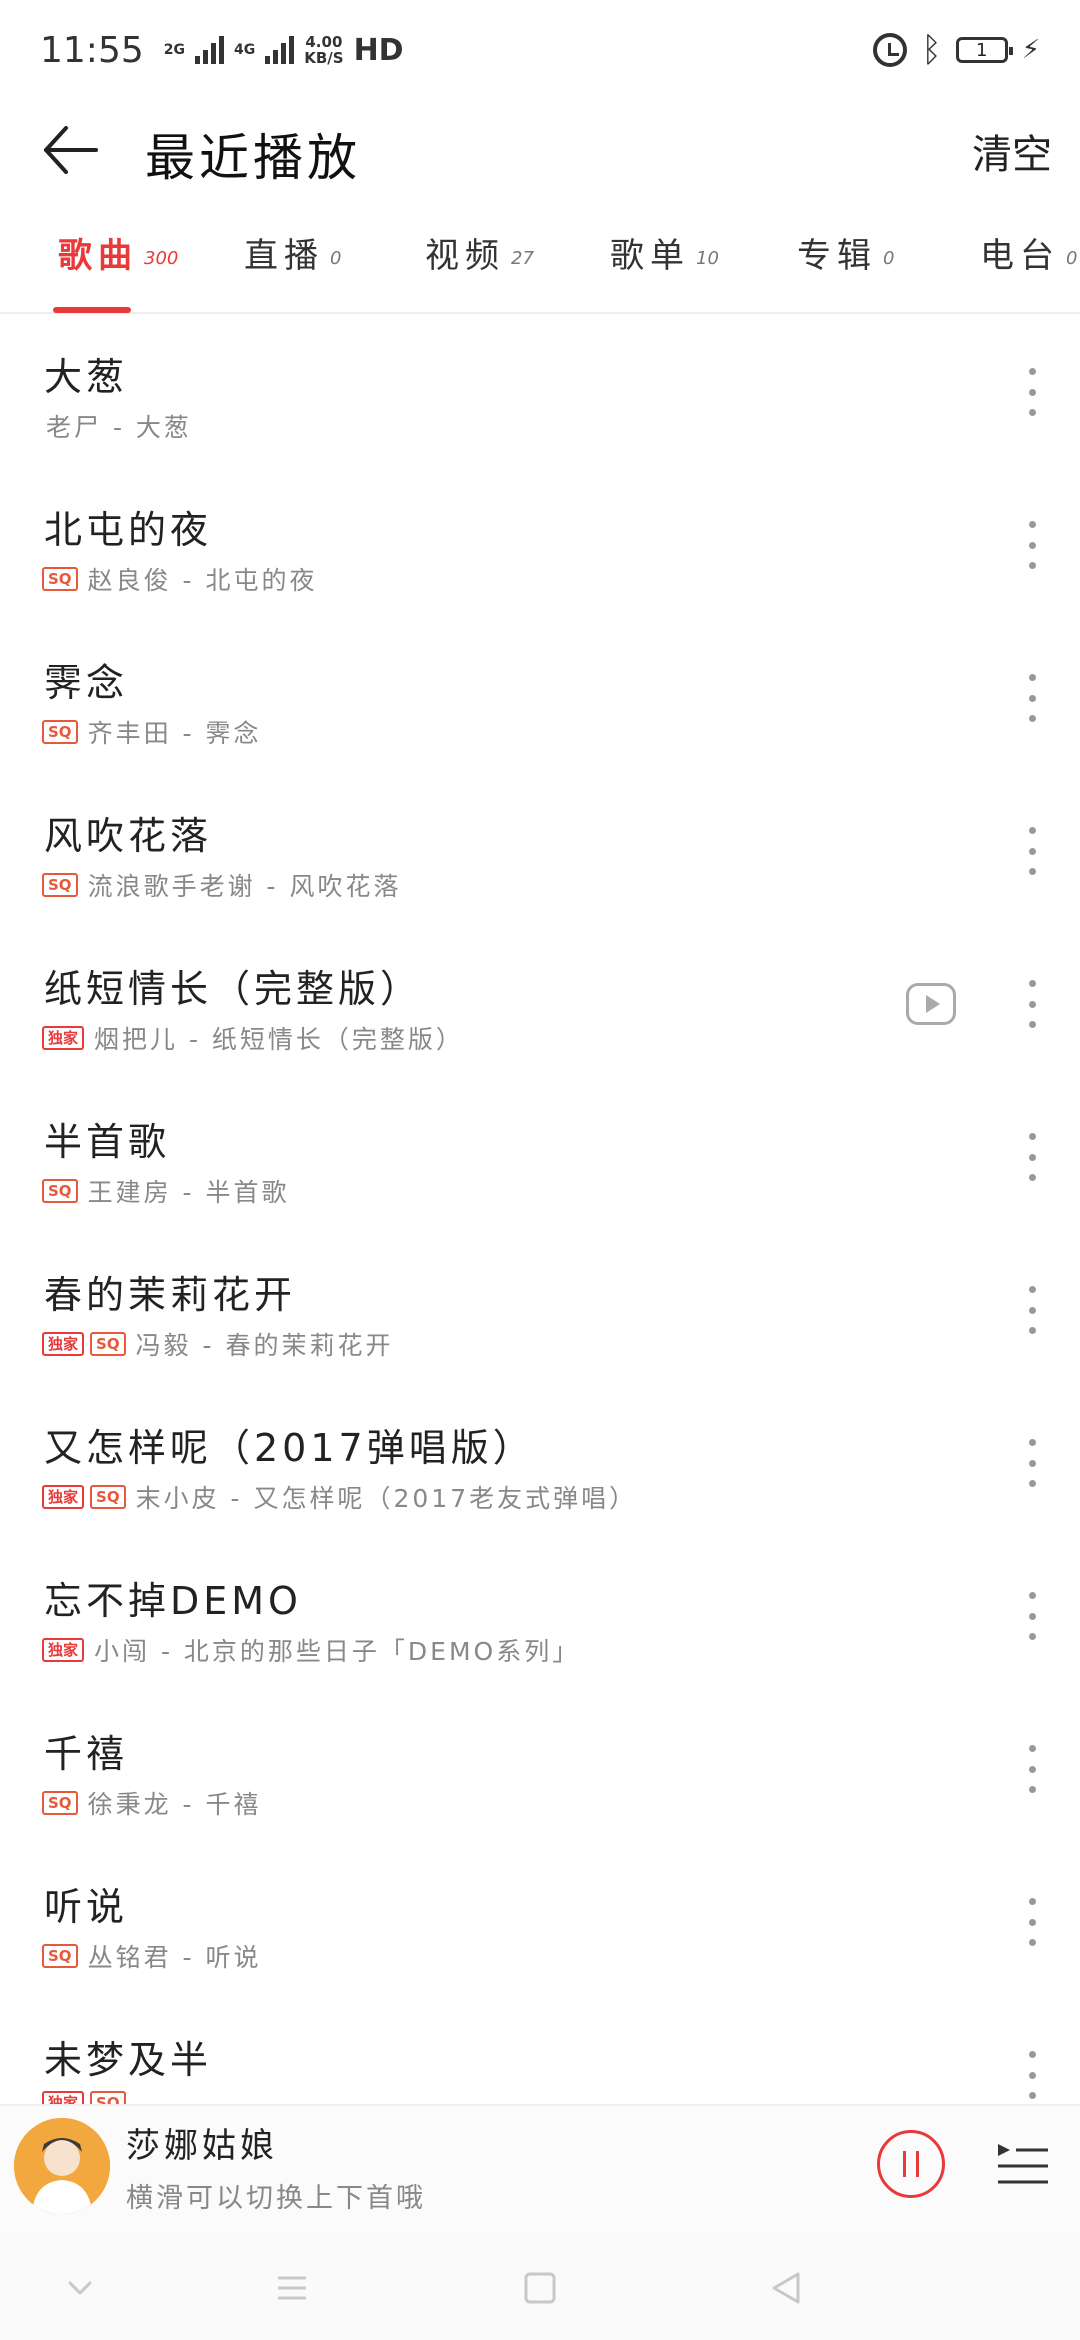 This screenshot has width=1080, height=2340. Describe the element at coordinates (479, 270) in the screenshot. I see `tab-videos: 视频 27` at that location.